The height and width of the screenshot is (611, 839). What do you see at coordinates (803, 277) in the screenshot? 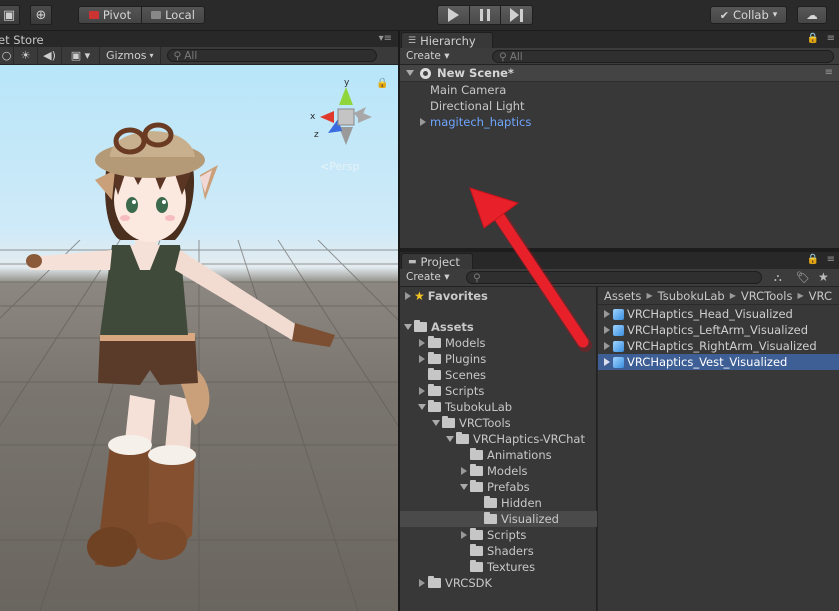
I see `filter-by-label-icon: 🏷` at bounding box center [803, 277].